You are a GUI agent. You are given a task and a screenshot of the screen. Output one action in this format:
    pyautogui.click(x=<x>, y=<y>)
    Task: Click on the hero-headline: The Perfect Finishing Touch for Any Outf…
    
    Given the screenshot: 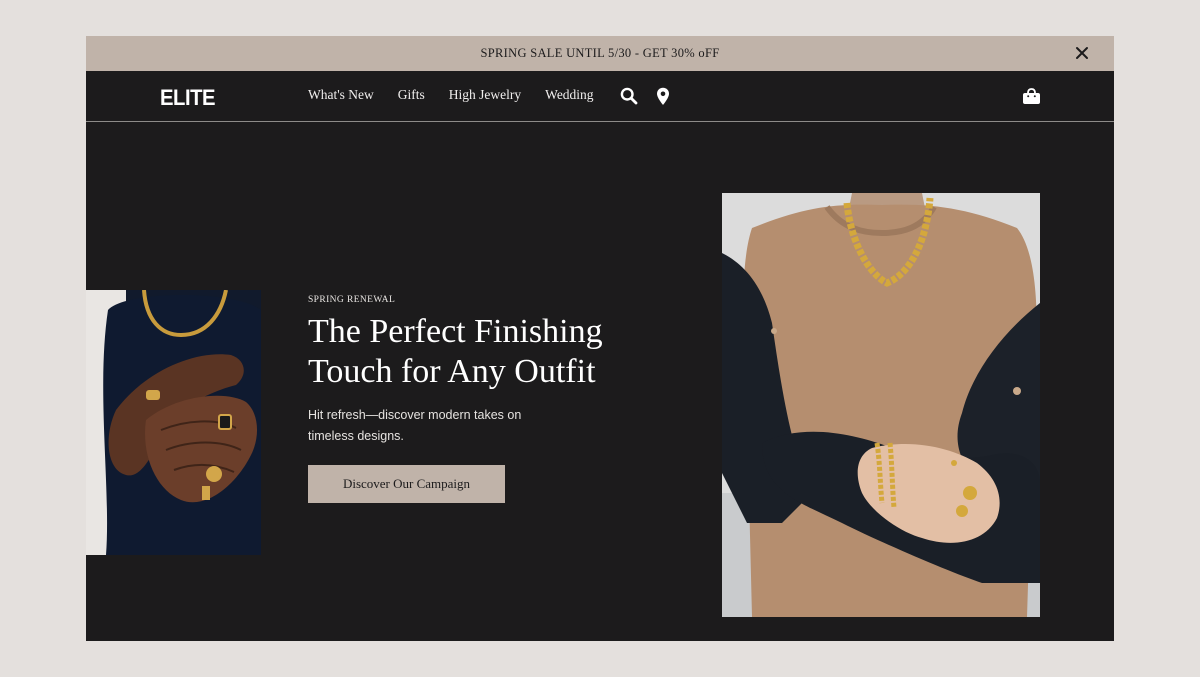 What is the action you would take?
    pyautogui.click(x=455, y=351)
    